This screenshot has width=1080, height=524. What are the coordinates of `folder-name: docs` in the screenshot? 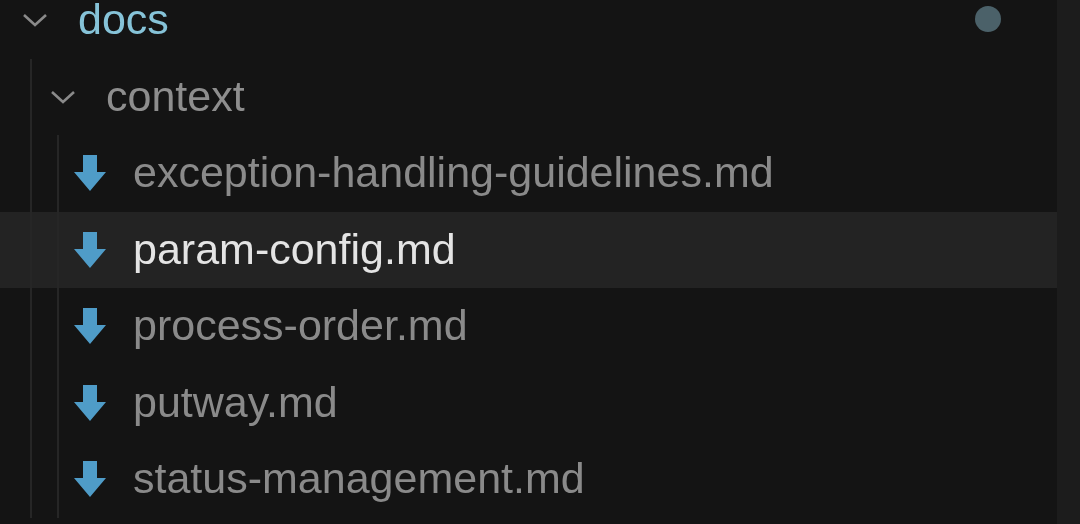 It's located at (123, 23).